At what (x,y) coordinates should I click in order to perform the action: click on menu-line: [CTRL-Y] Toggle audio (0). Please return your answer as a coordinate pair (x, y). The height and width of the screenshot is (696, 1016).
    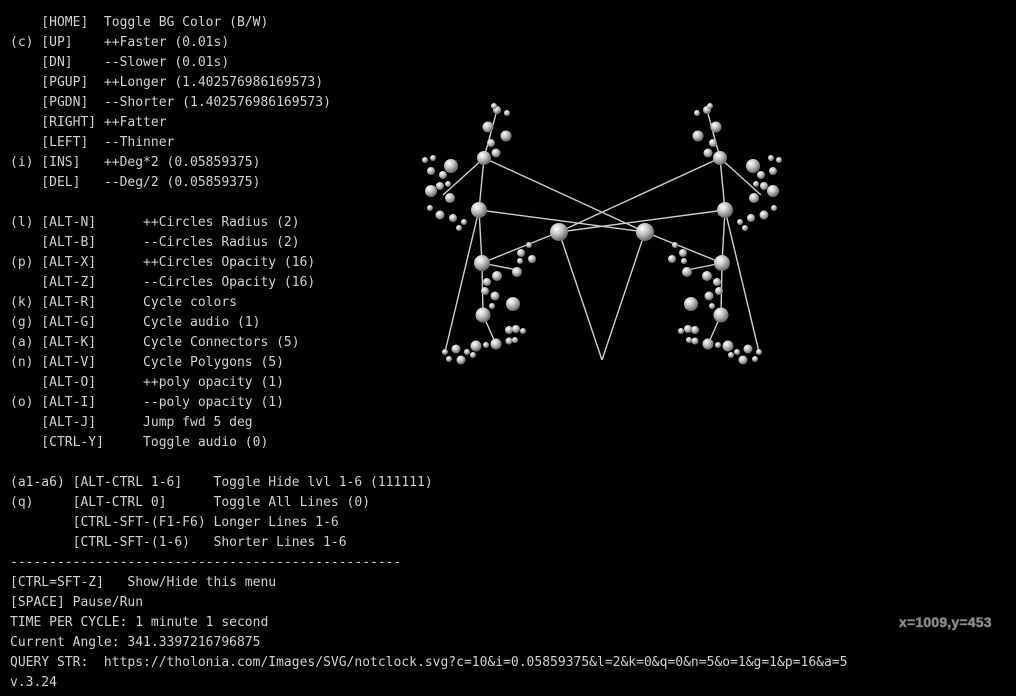
    Looking at the image, I should click on (139, 442).